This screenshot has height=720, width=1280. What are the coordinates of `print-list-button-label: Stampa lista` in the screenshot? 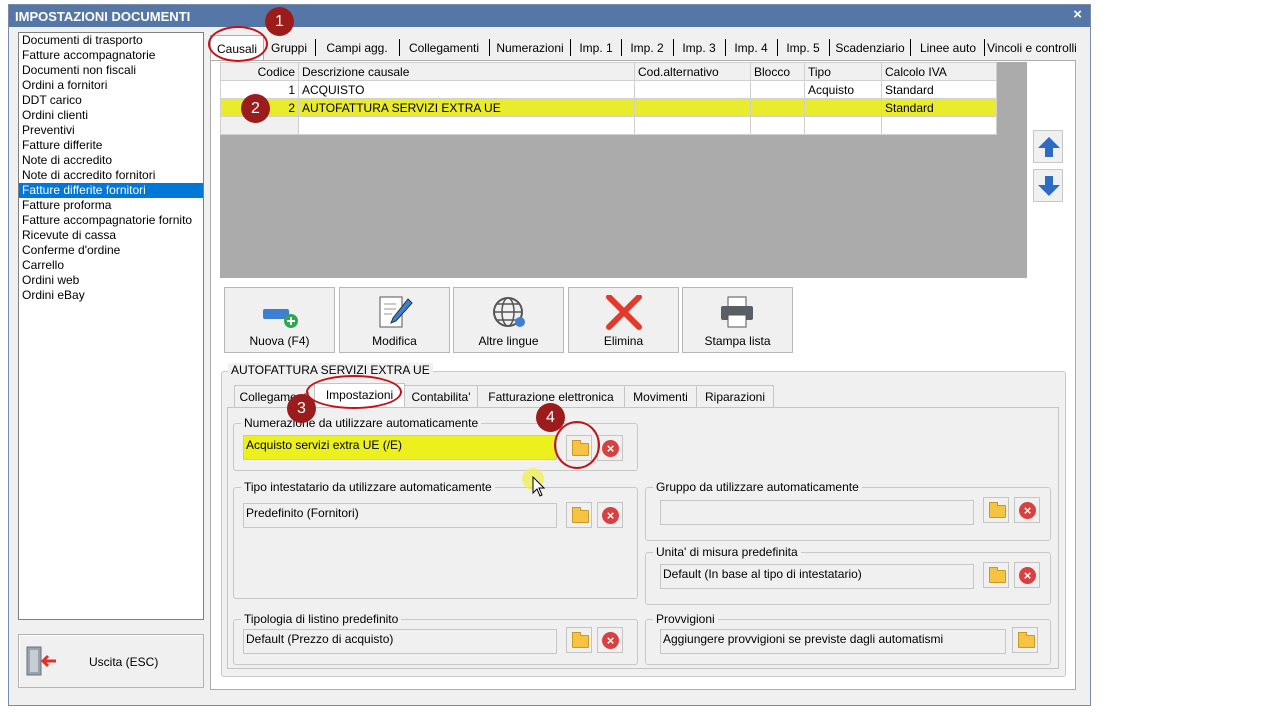 It's located at (737, 341).